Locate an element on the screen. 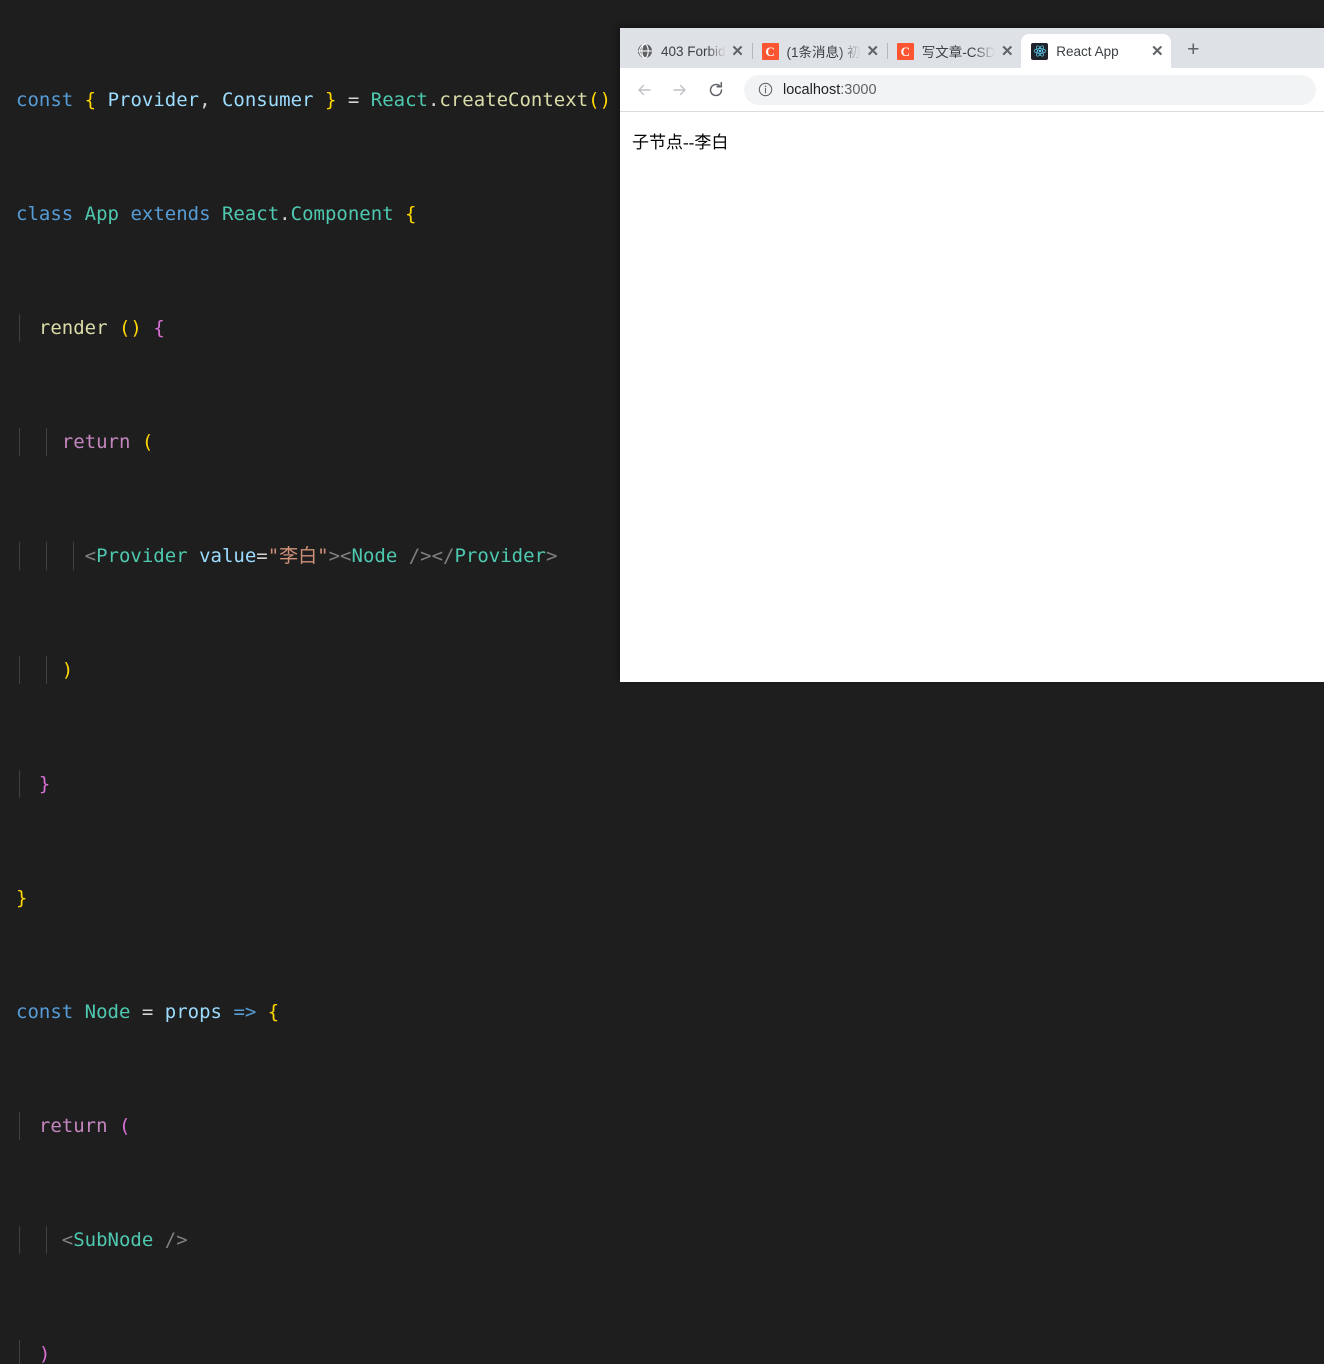  browser-tab-react-app: React App ✕ is located at coordinates (1096, 51).